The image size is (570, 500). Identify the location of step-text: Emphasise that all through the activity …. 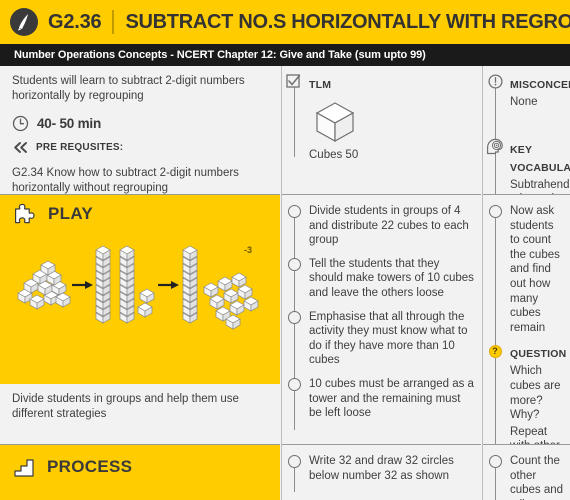
(388, 338).